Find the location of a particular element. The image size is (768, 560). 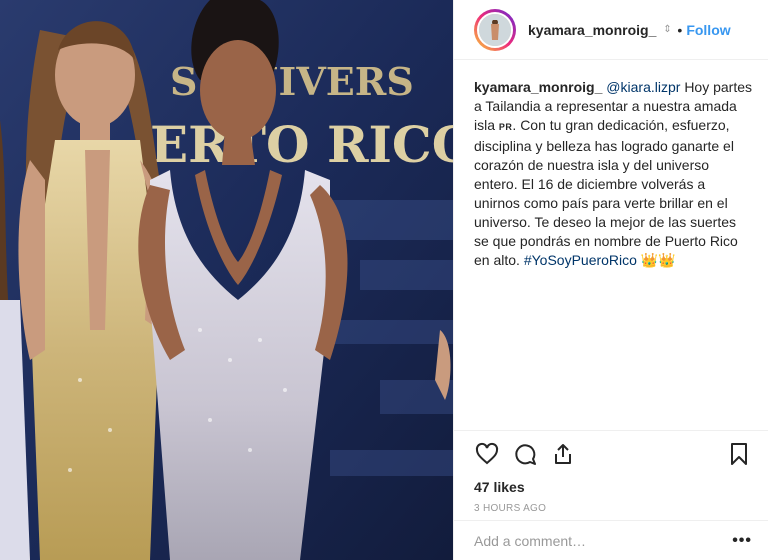

share-icon is located at coordinates (563, 454).